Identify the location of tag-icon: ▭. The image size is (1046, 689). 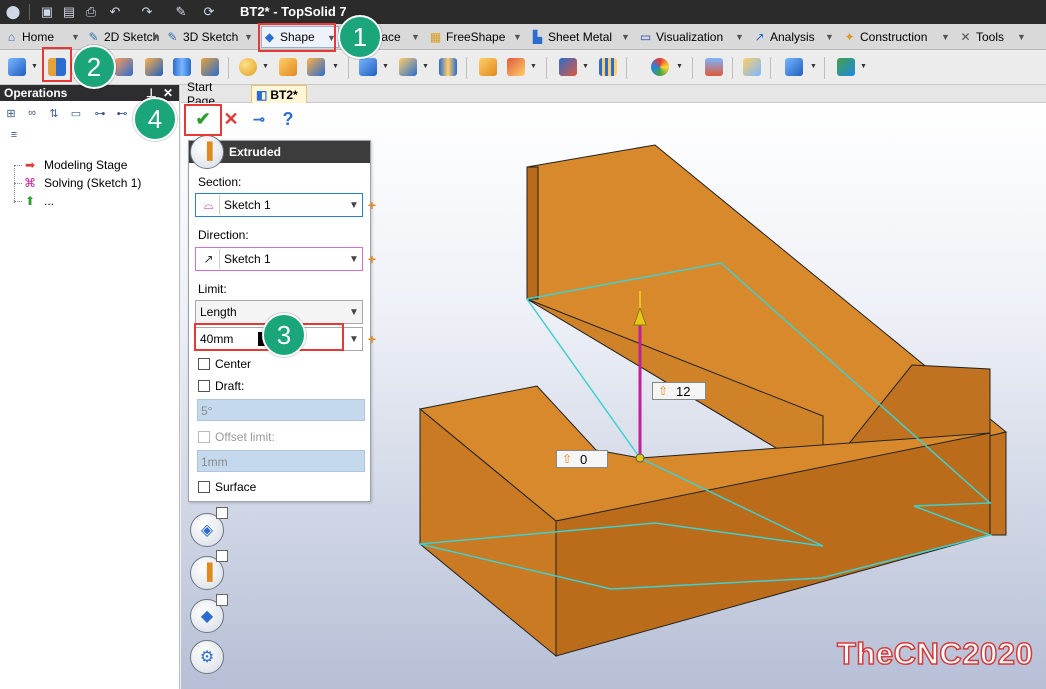
(76, 113).